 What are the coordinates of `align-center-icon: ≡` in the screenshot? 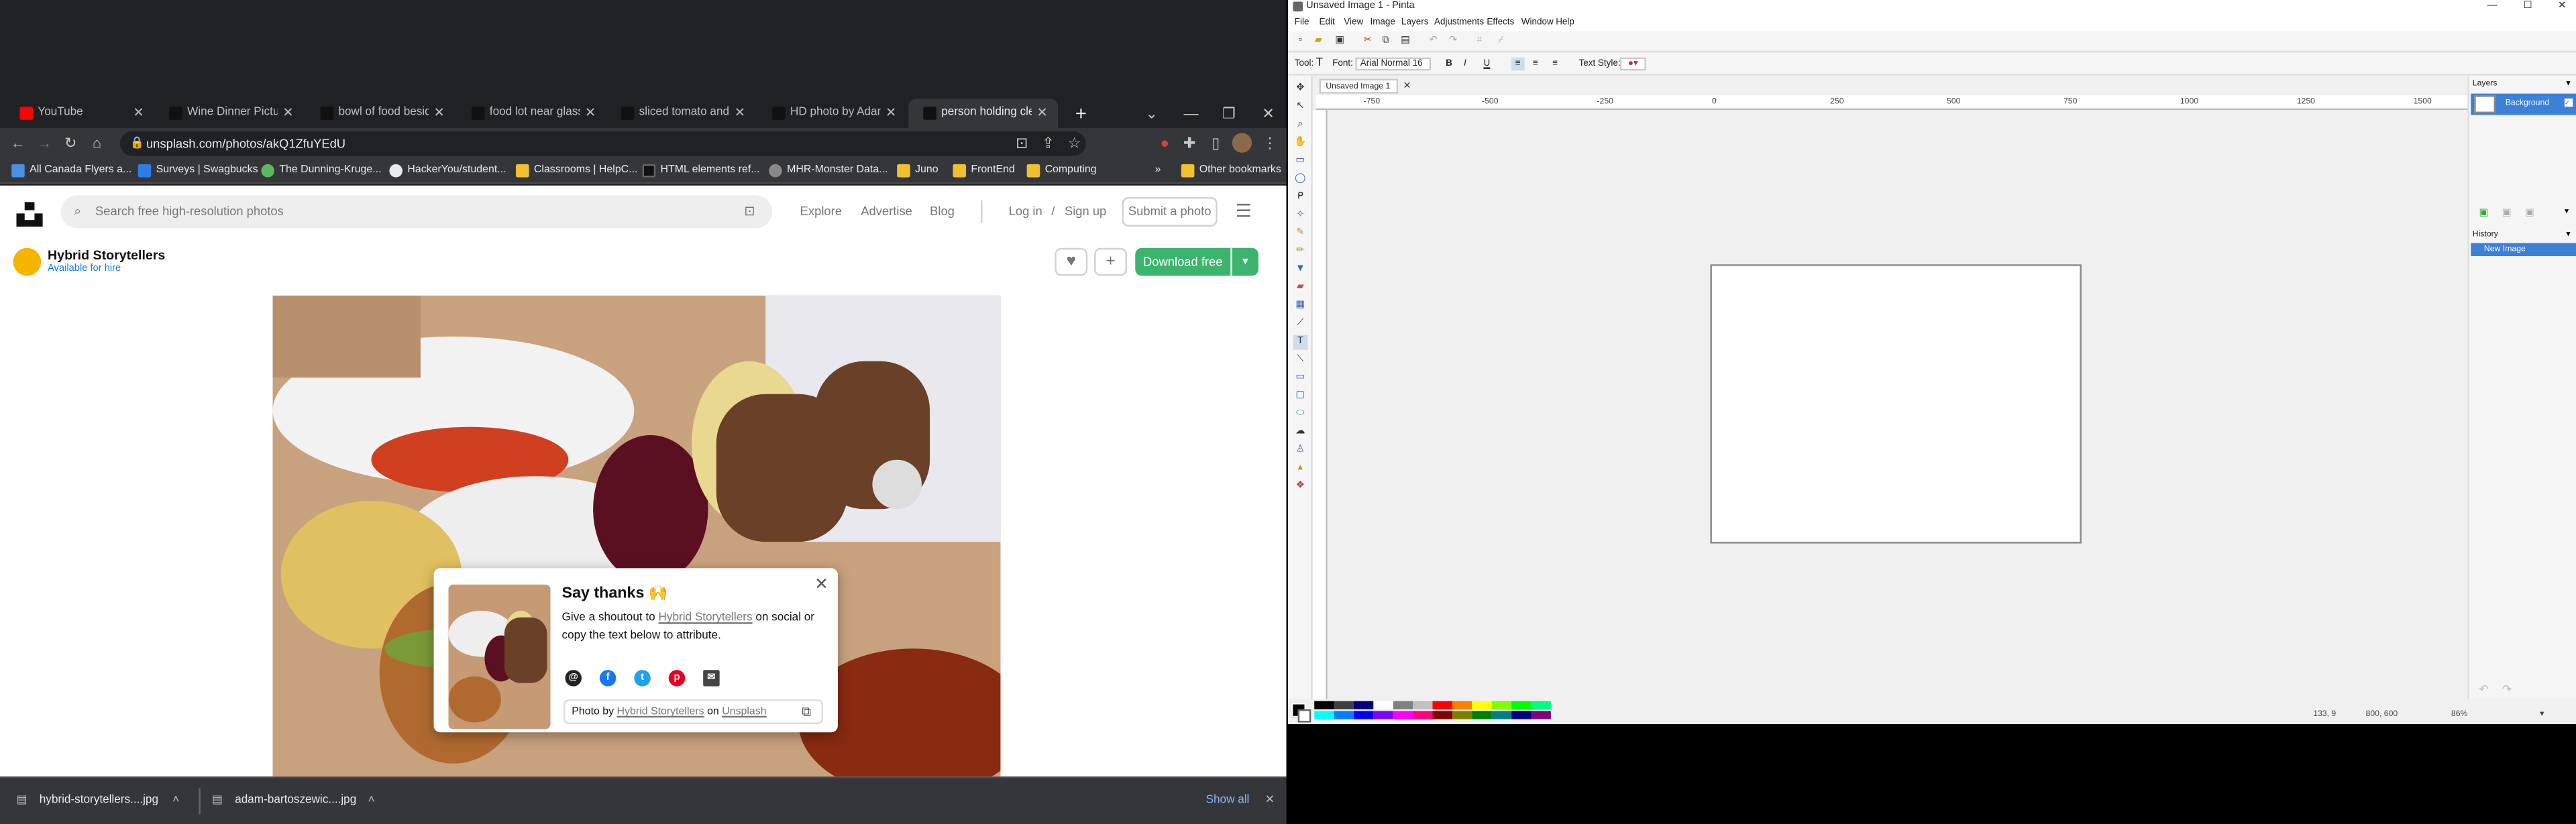 It's located at (1535, 63).